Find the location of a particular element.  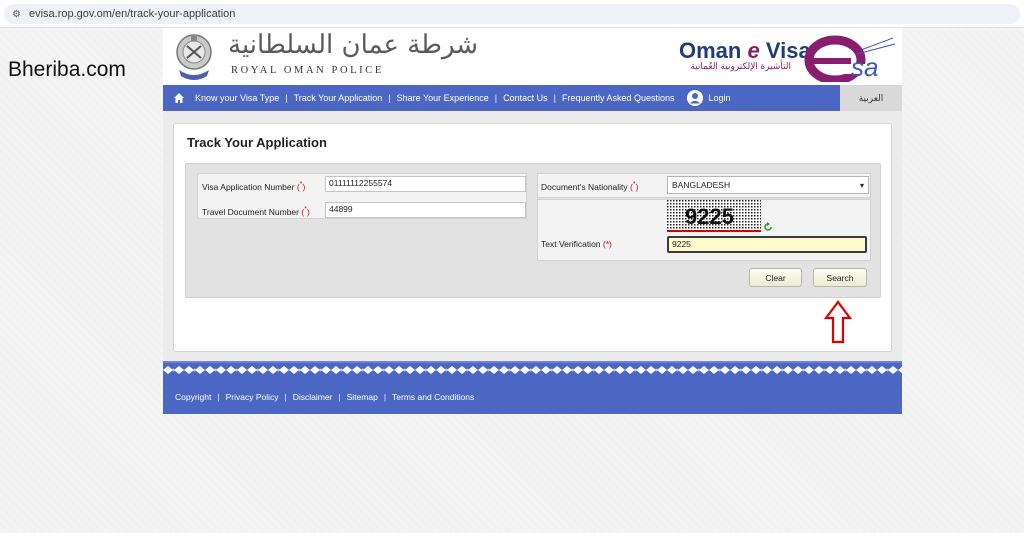

text-verification-input: 9225 is located at coordinates (767, 244).